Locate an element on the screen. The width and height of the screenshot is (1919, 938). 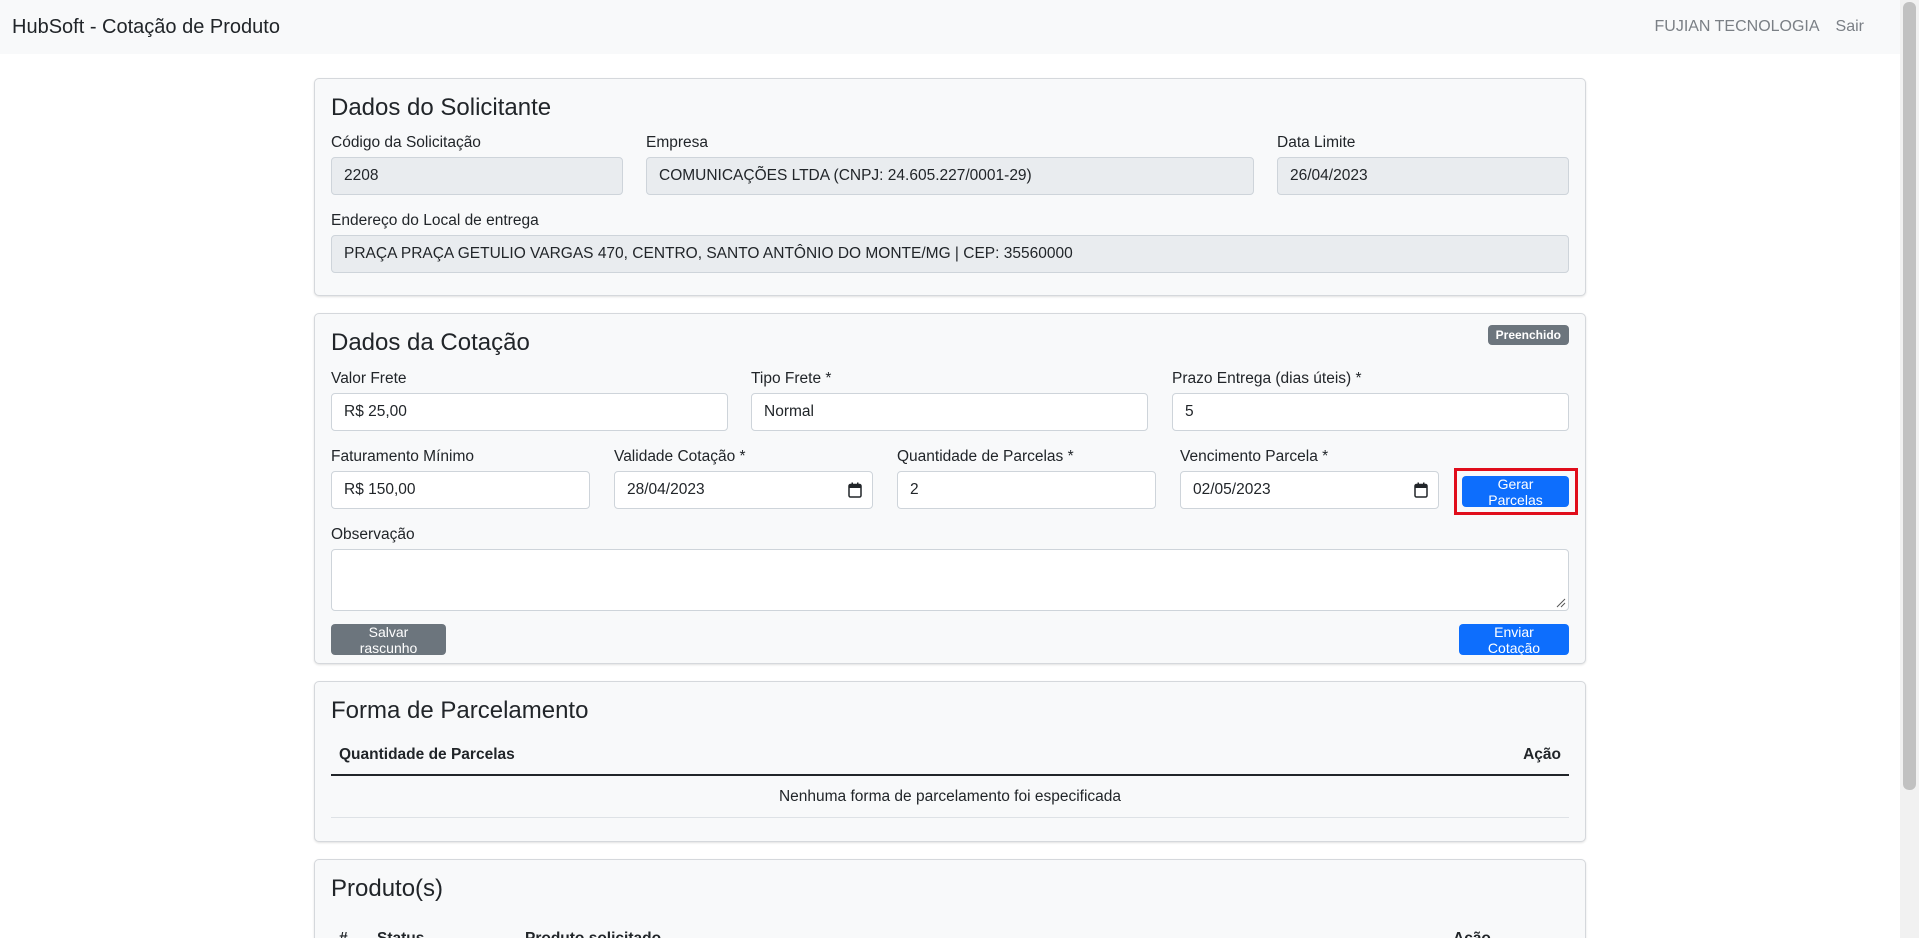
validade-label: Validade Cotação * is located at coordinates (680, 456).